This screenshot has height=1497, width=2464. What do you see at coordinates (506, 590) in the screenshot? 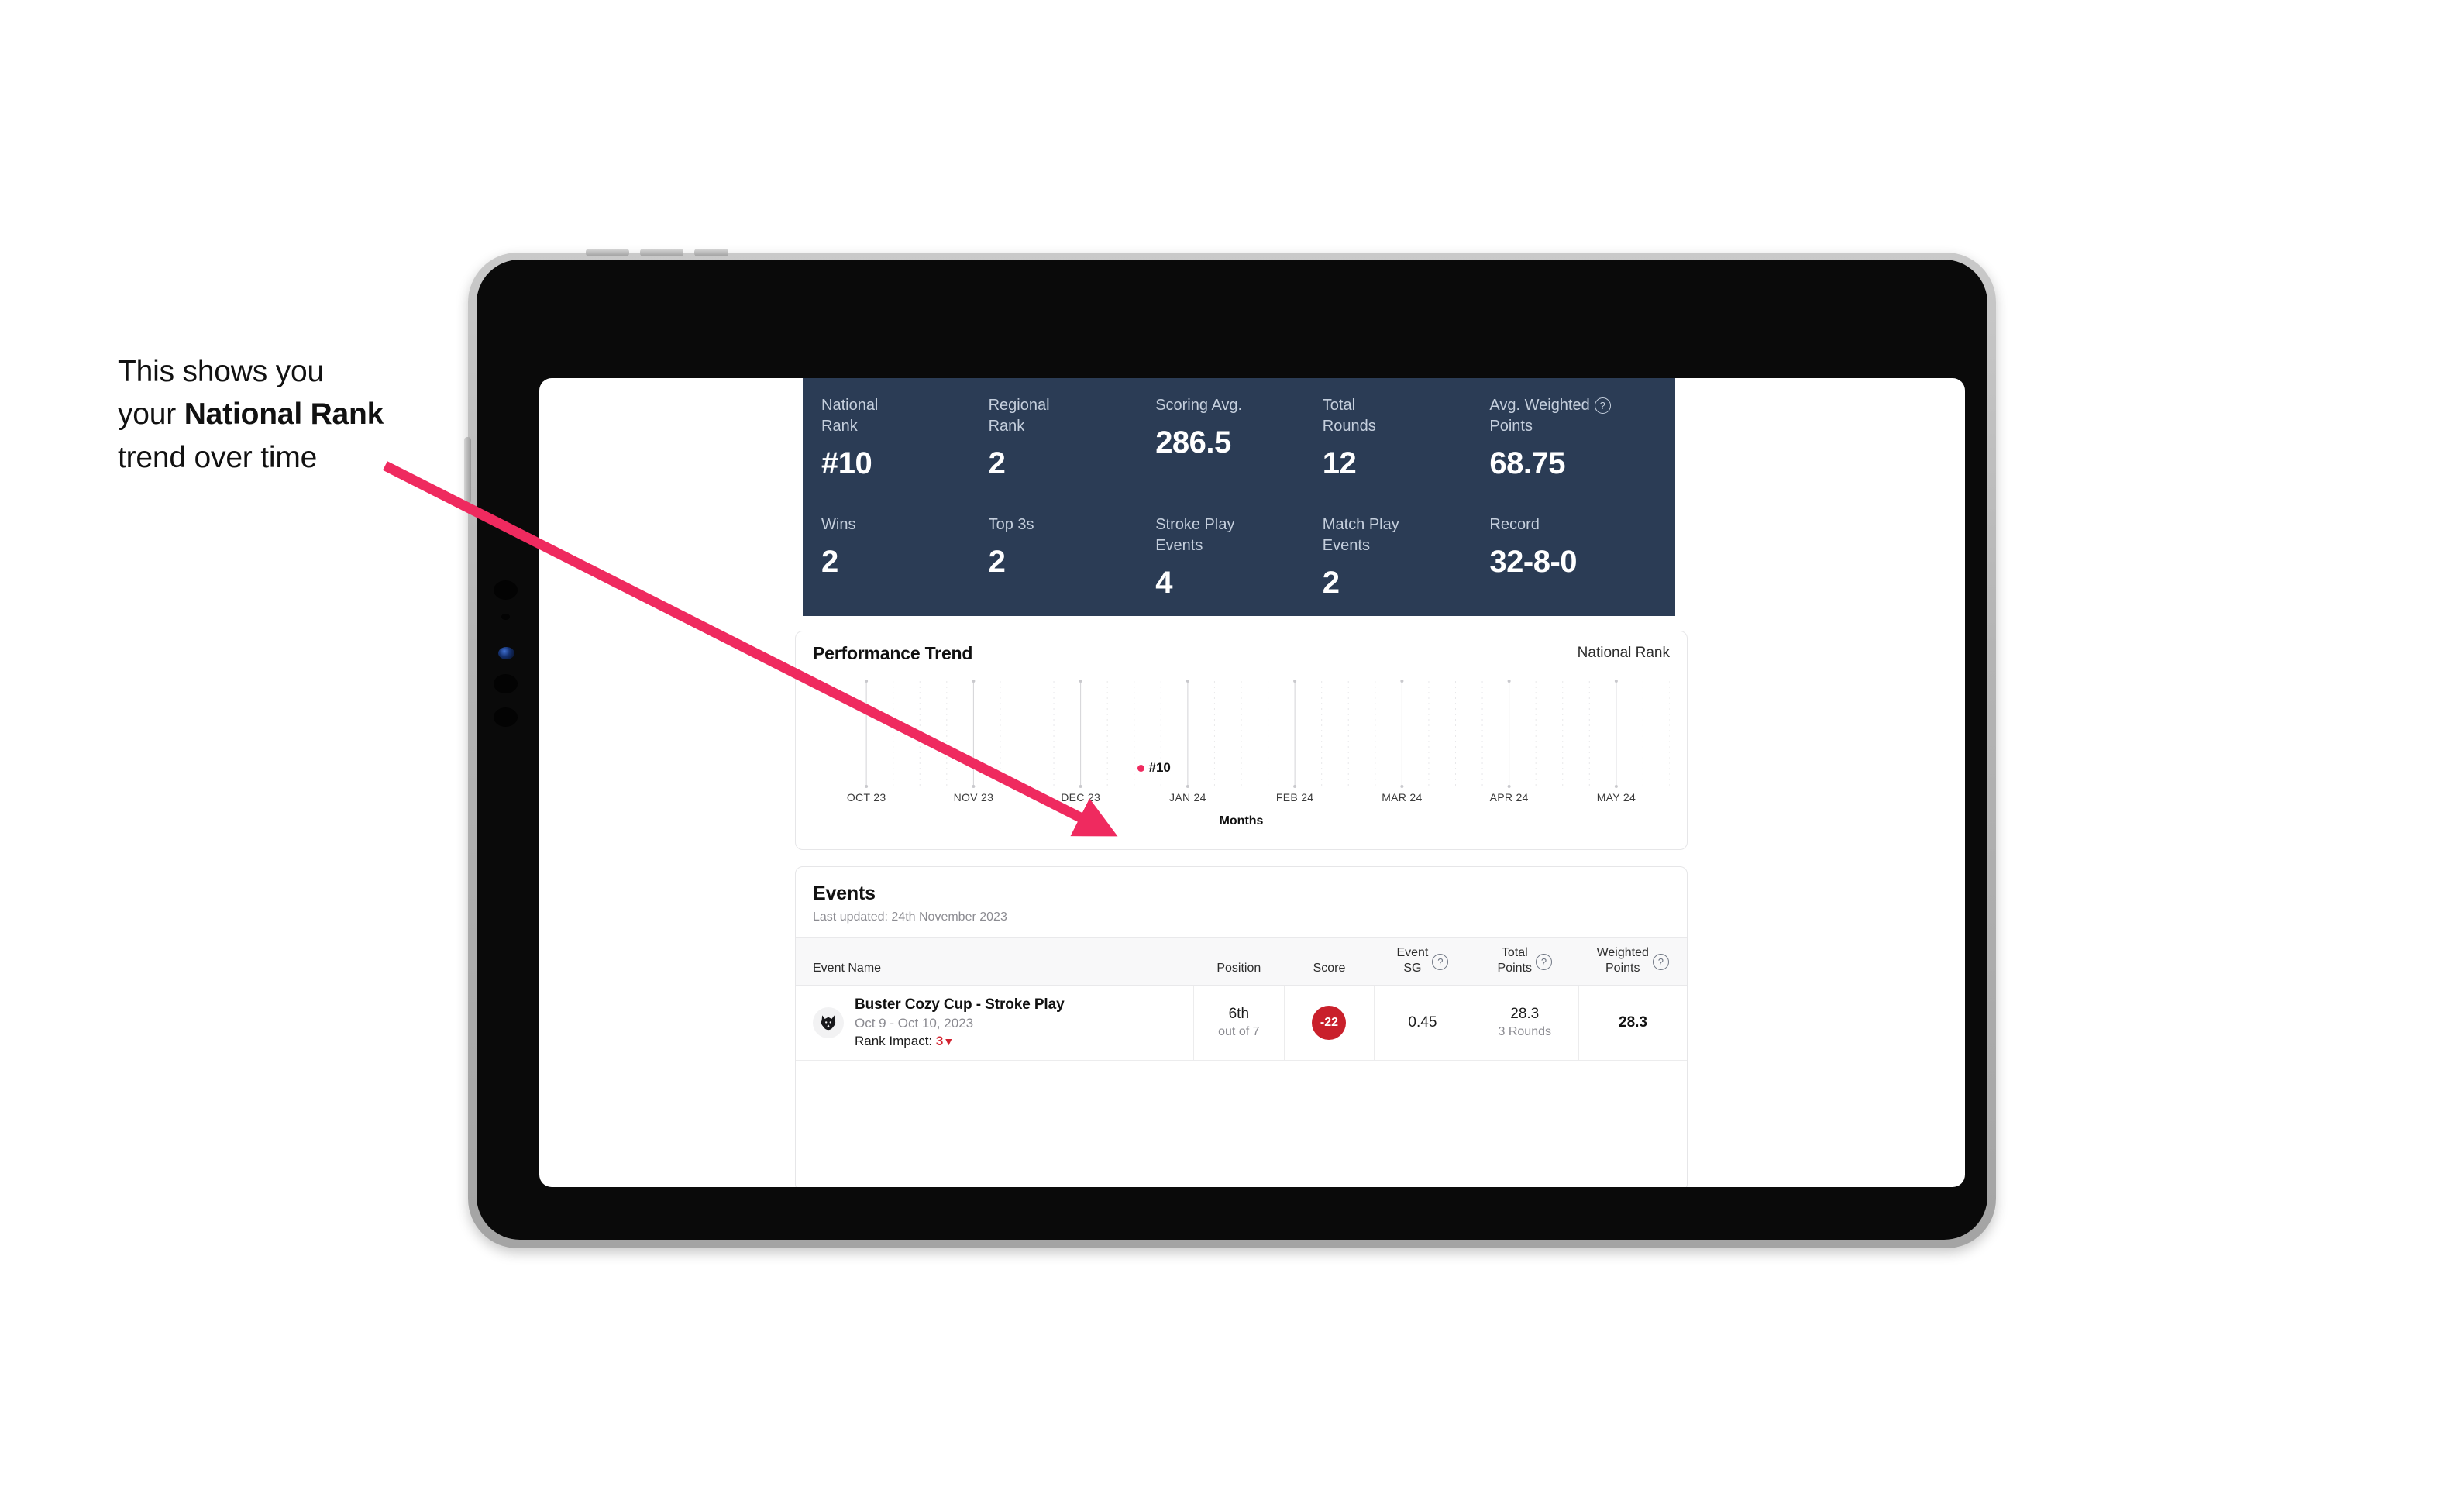
I see `camera-sensor-top` at bounding box center [506, 590].